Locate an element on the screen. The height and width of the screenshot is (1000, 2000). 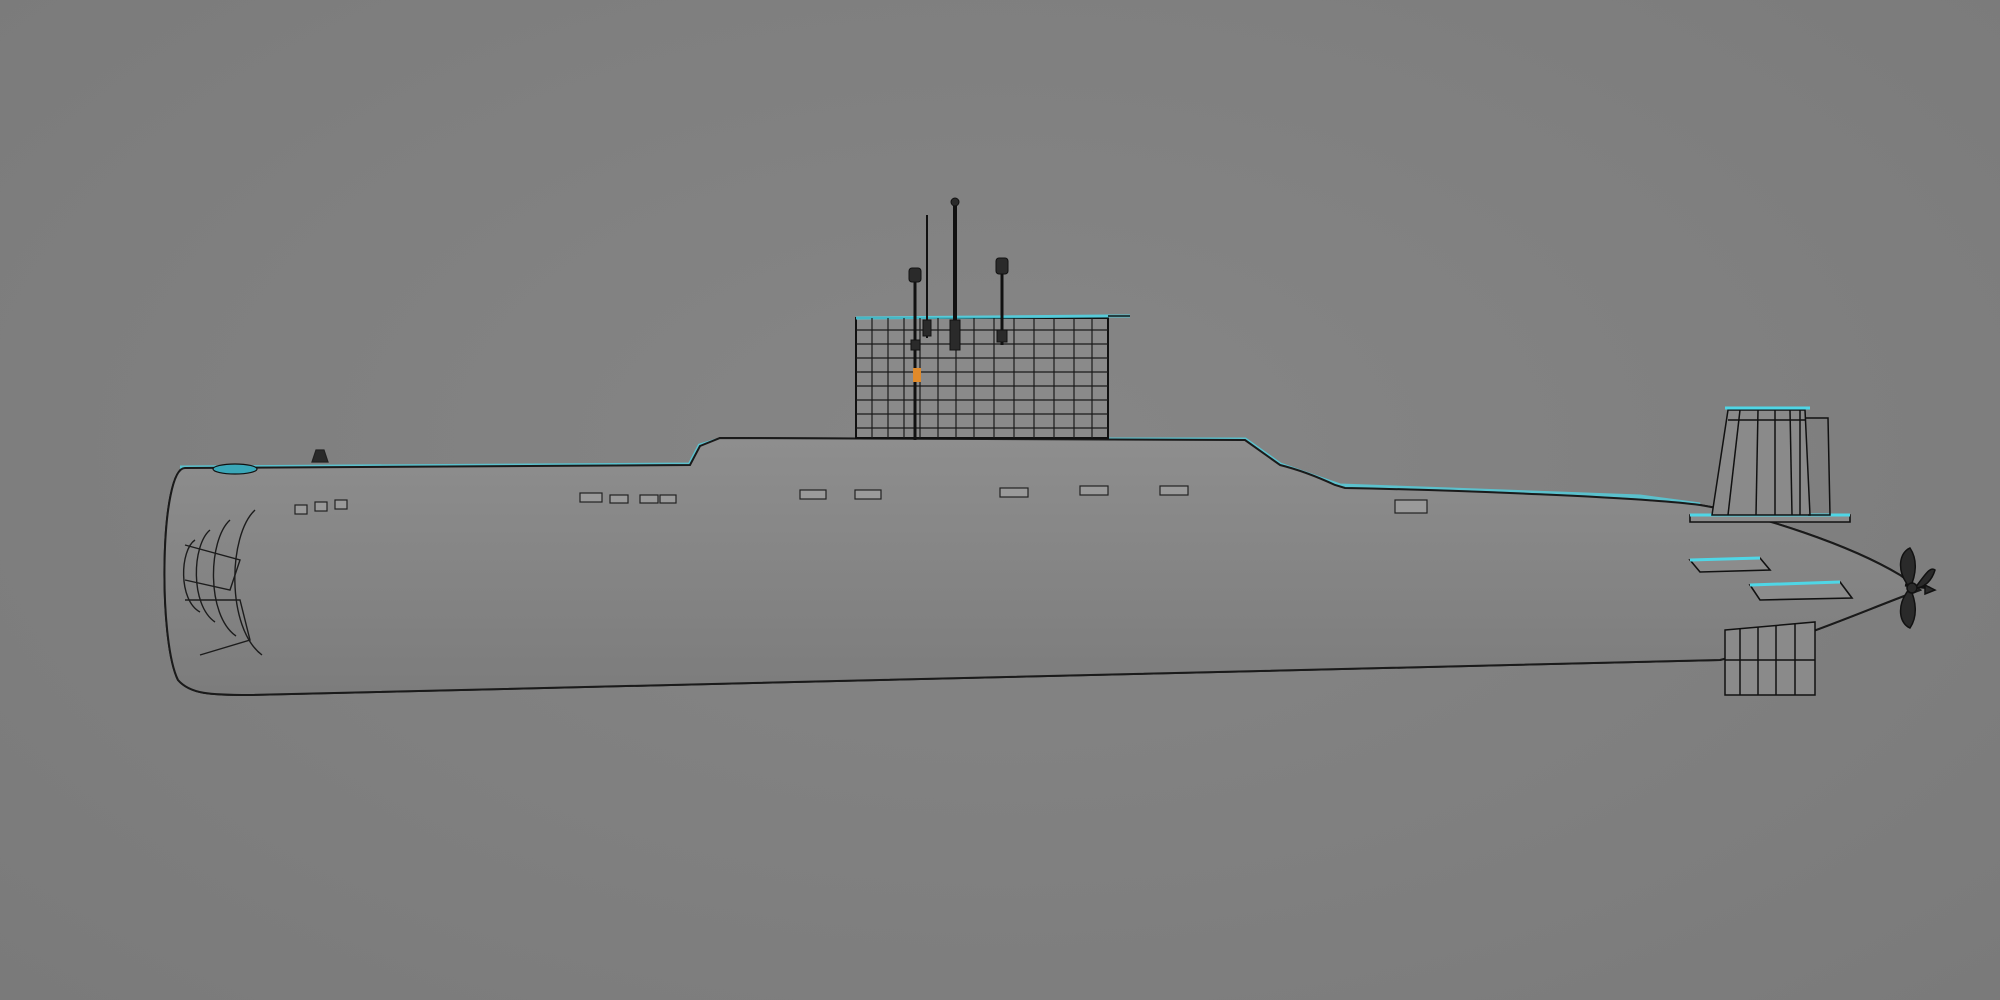
sail-tower is located at coordinates (992, 376).